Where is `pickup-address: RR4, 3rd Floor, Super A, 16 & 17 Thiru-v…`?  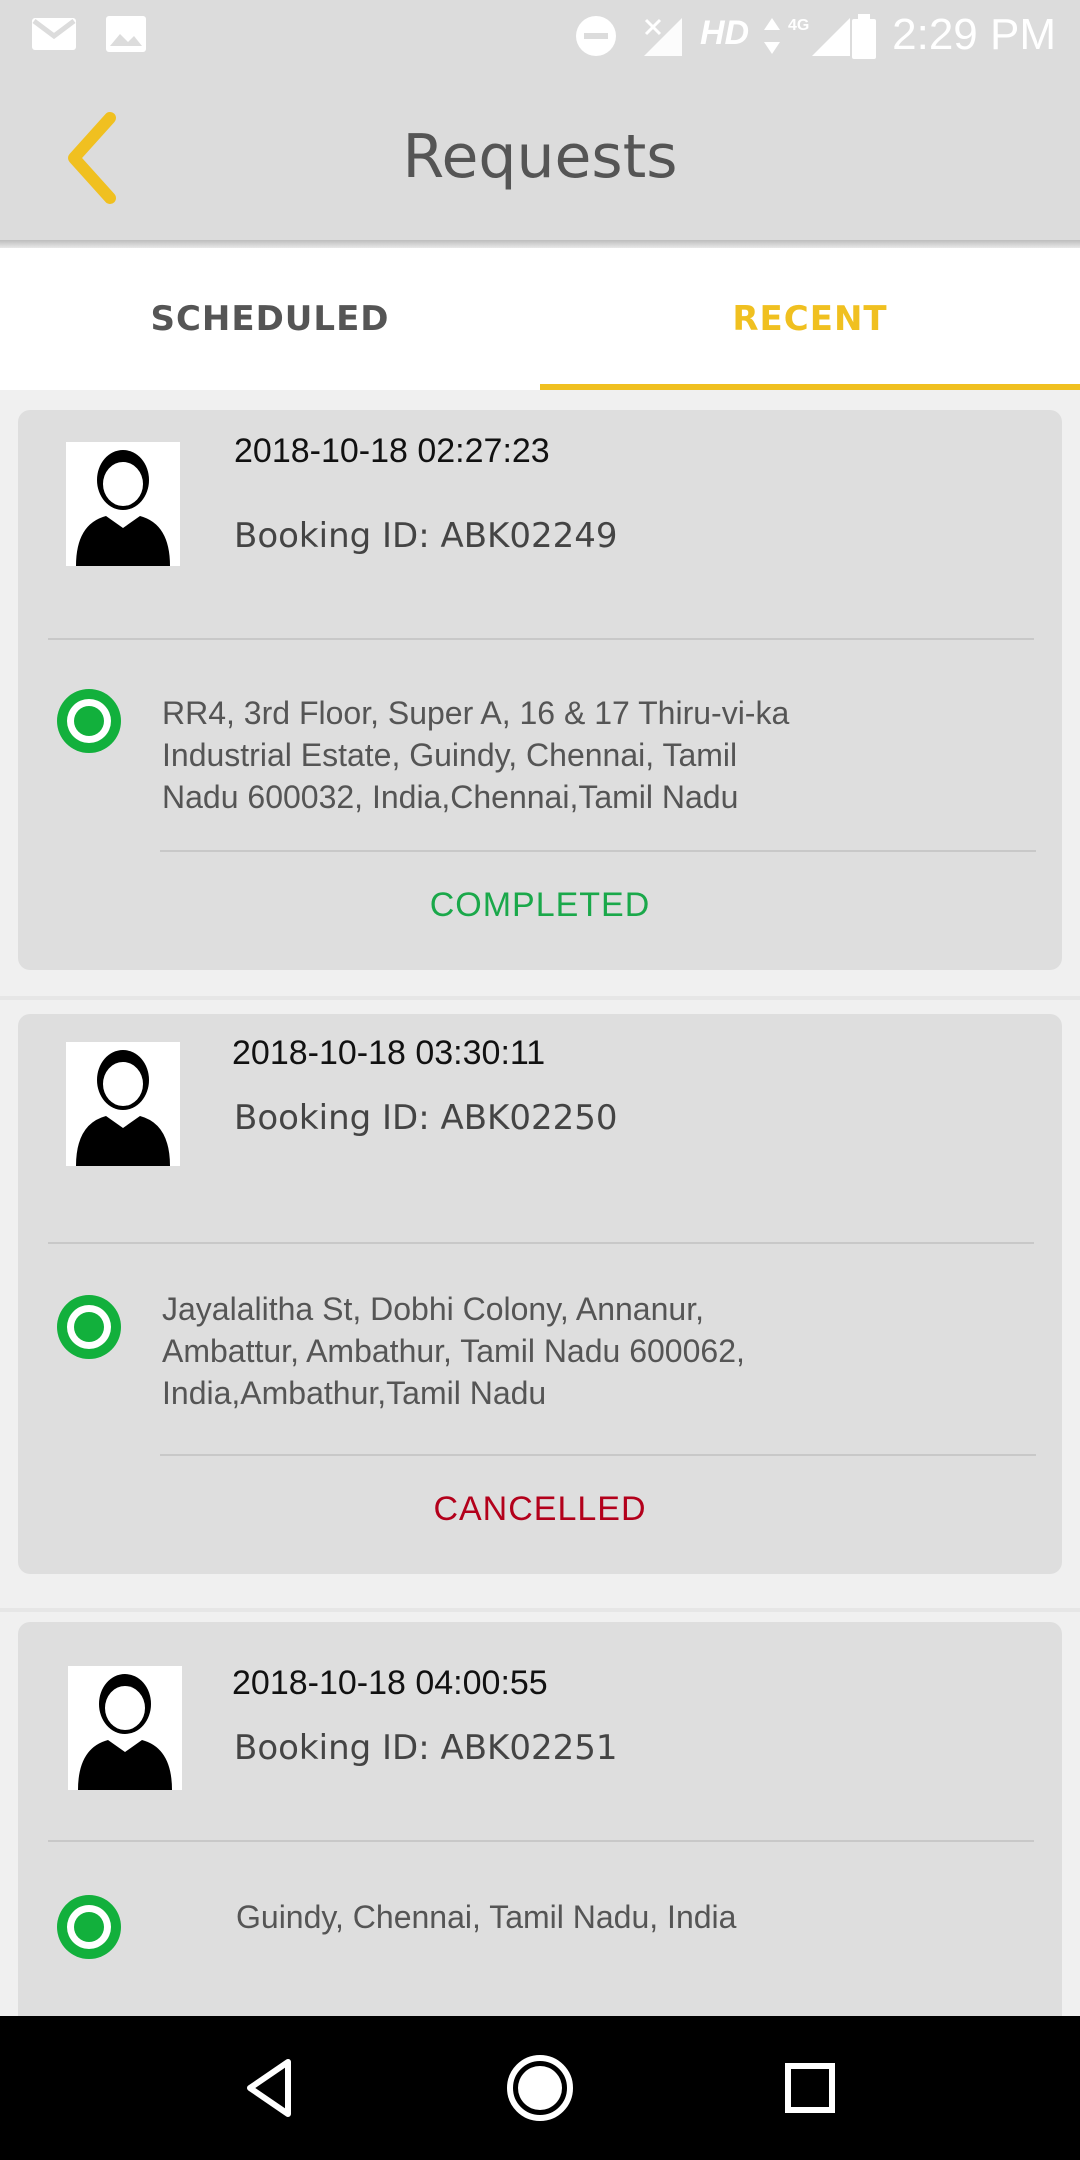
pickup-address: RR4, 3rd Floor, Super A, 16 & 17 Thiru-v… is located at coordinates (542, 755).